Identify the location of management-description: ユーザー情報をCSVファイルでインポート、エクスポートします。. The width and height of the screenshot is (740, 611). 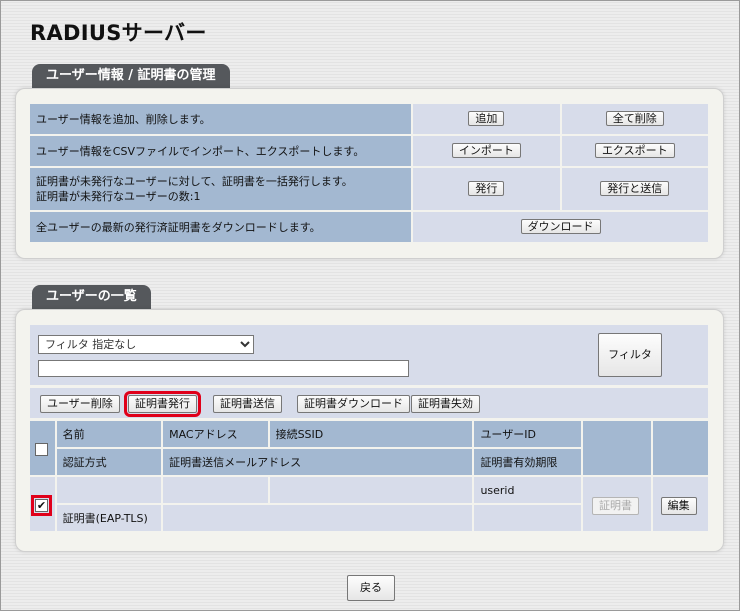
(221, 151).